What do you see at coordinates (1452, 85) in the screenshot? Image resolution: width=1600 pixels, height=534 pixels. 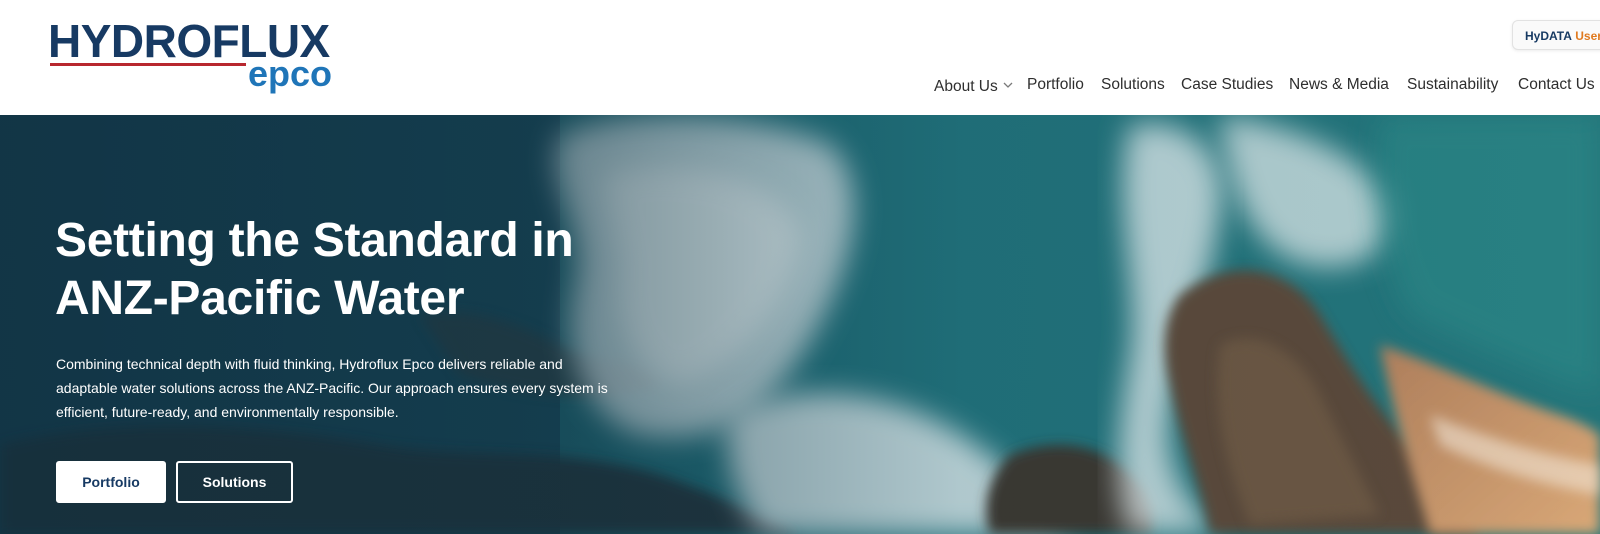 I see `nav-item-sustainability: Sustainability` at bounding box center [1452, 85].